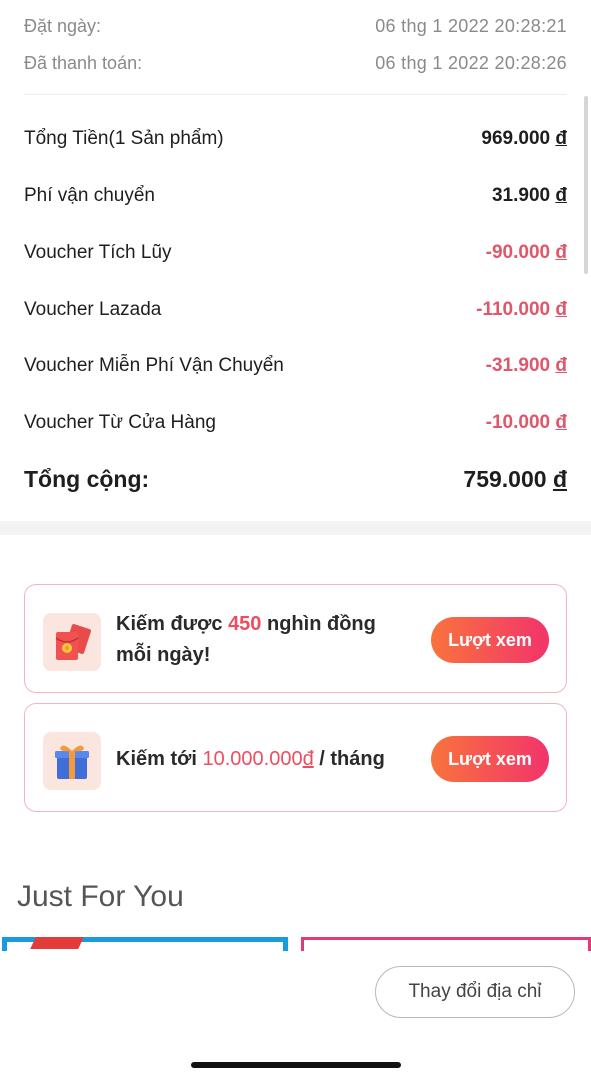 Image resolution: width=591 pixels, height=1080 pixels. I want to click on ordered-date-label: Đặt ngày:, so click(63, 25).